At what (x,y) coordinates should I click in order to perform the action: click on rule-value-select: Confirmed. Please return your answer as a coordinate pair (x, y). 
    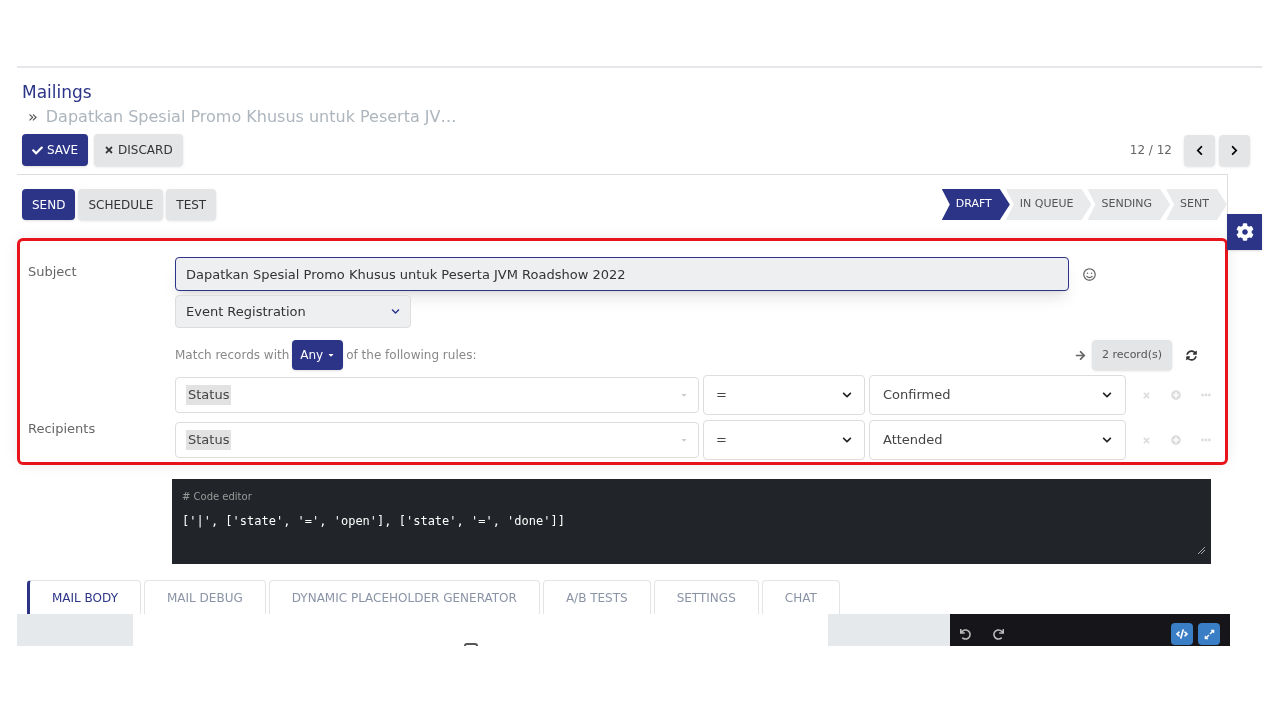
    Looking at the image, I should click on (997, 395).